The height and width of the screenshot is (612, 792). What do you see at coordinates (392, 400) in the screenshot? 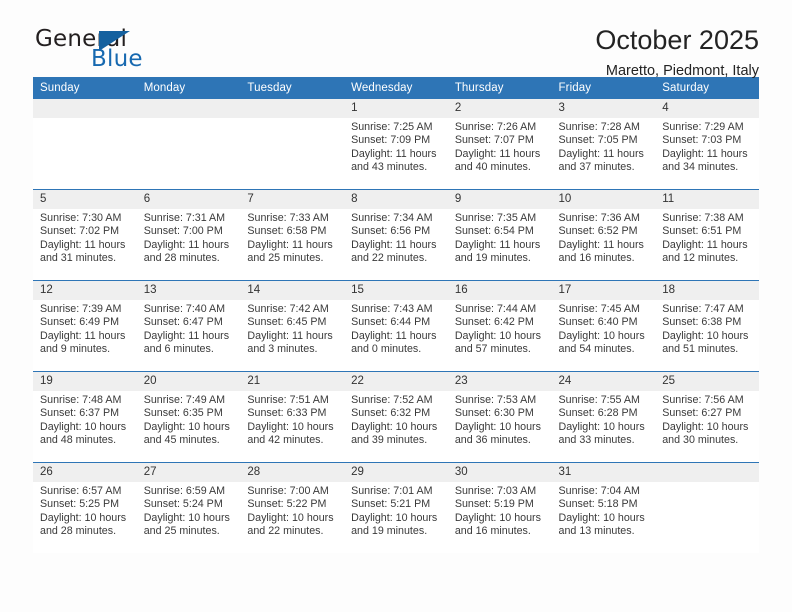
I see `day-sunrise-text: Sunrise: 7:52 AM` at bounding box center [392, 400].